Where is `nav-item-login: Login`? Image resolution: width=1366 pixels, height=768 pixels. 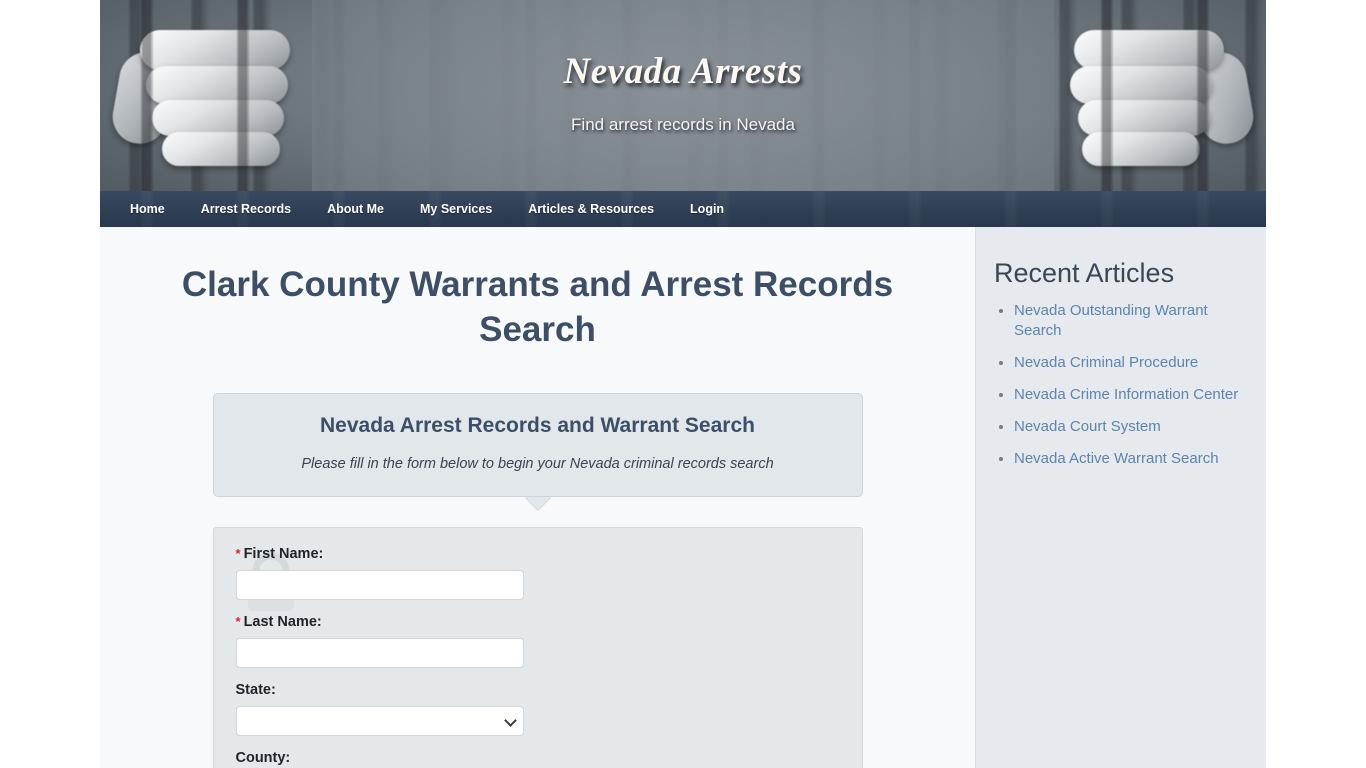 nav-item-login: Login is located at coordinates (707, 209).